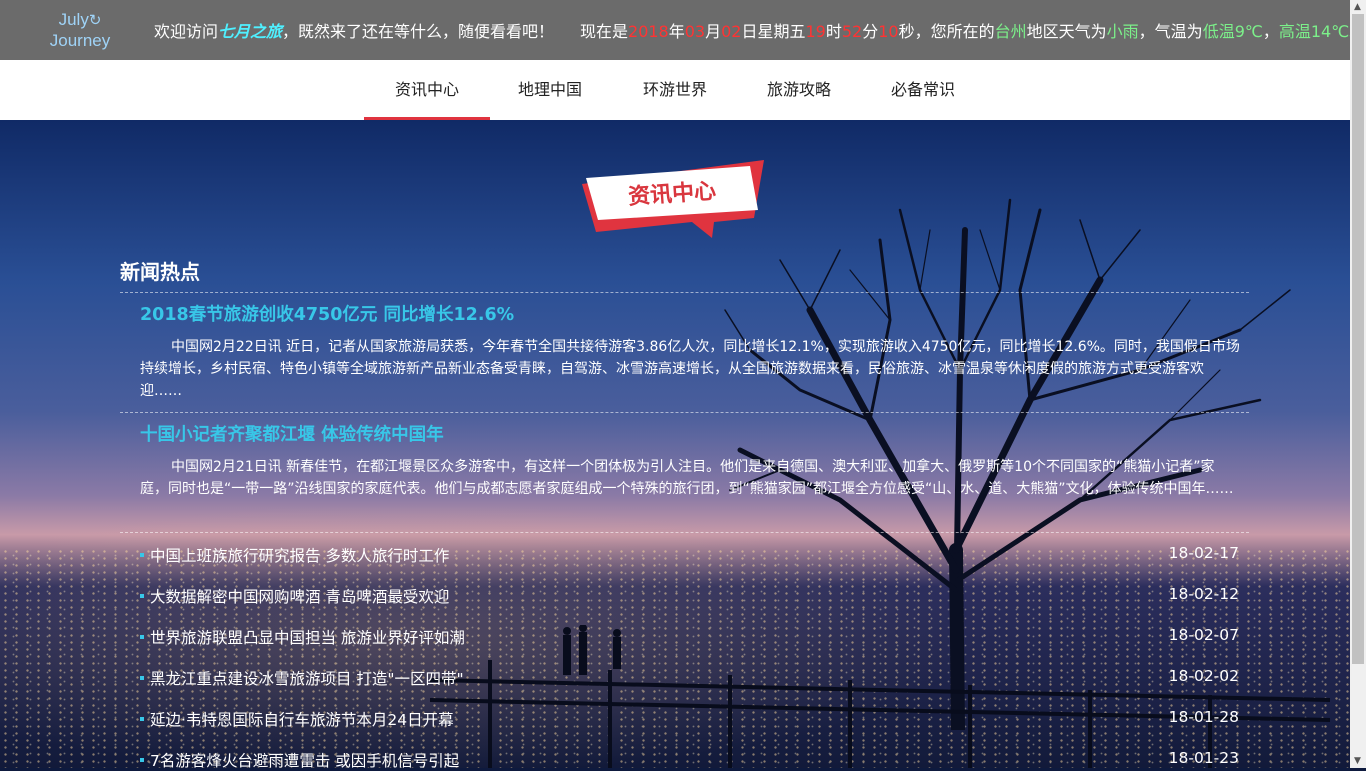 The image size is (1366, 771). I want to click on year-value: 2018, so click(648, 31).